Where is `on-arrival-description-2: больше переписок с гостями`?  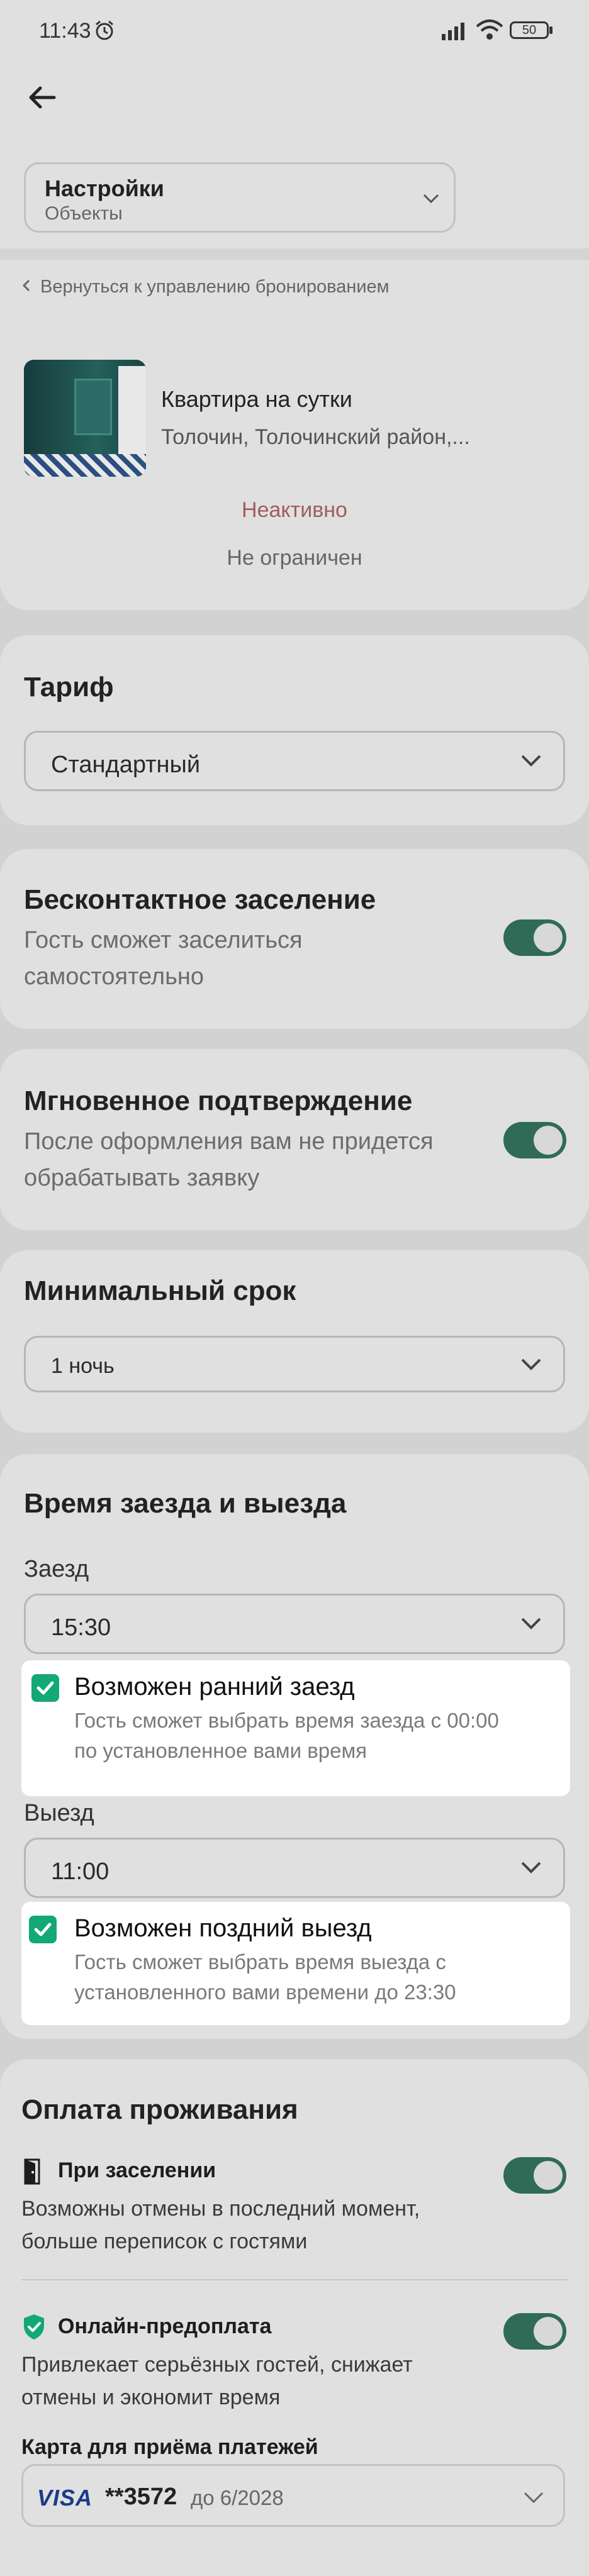 on-arrival-description-2: больше переписок с гостями is located at coordinates (164, 2241).